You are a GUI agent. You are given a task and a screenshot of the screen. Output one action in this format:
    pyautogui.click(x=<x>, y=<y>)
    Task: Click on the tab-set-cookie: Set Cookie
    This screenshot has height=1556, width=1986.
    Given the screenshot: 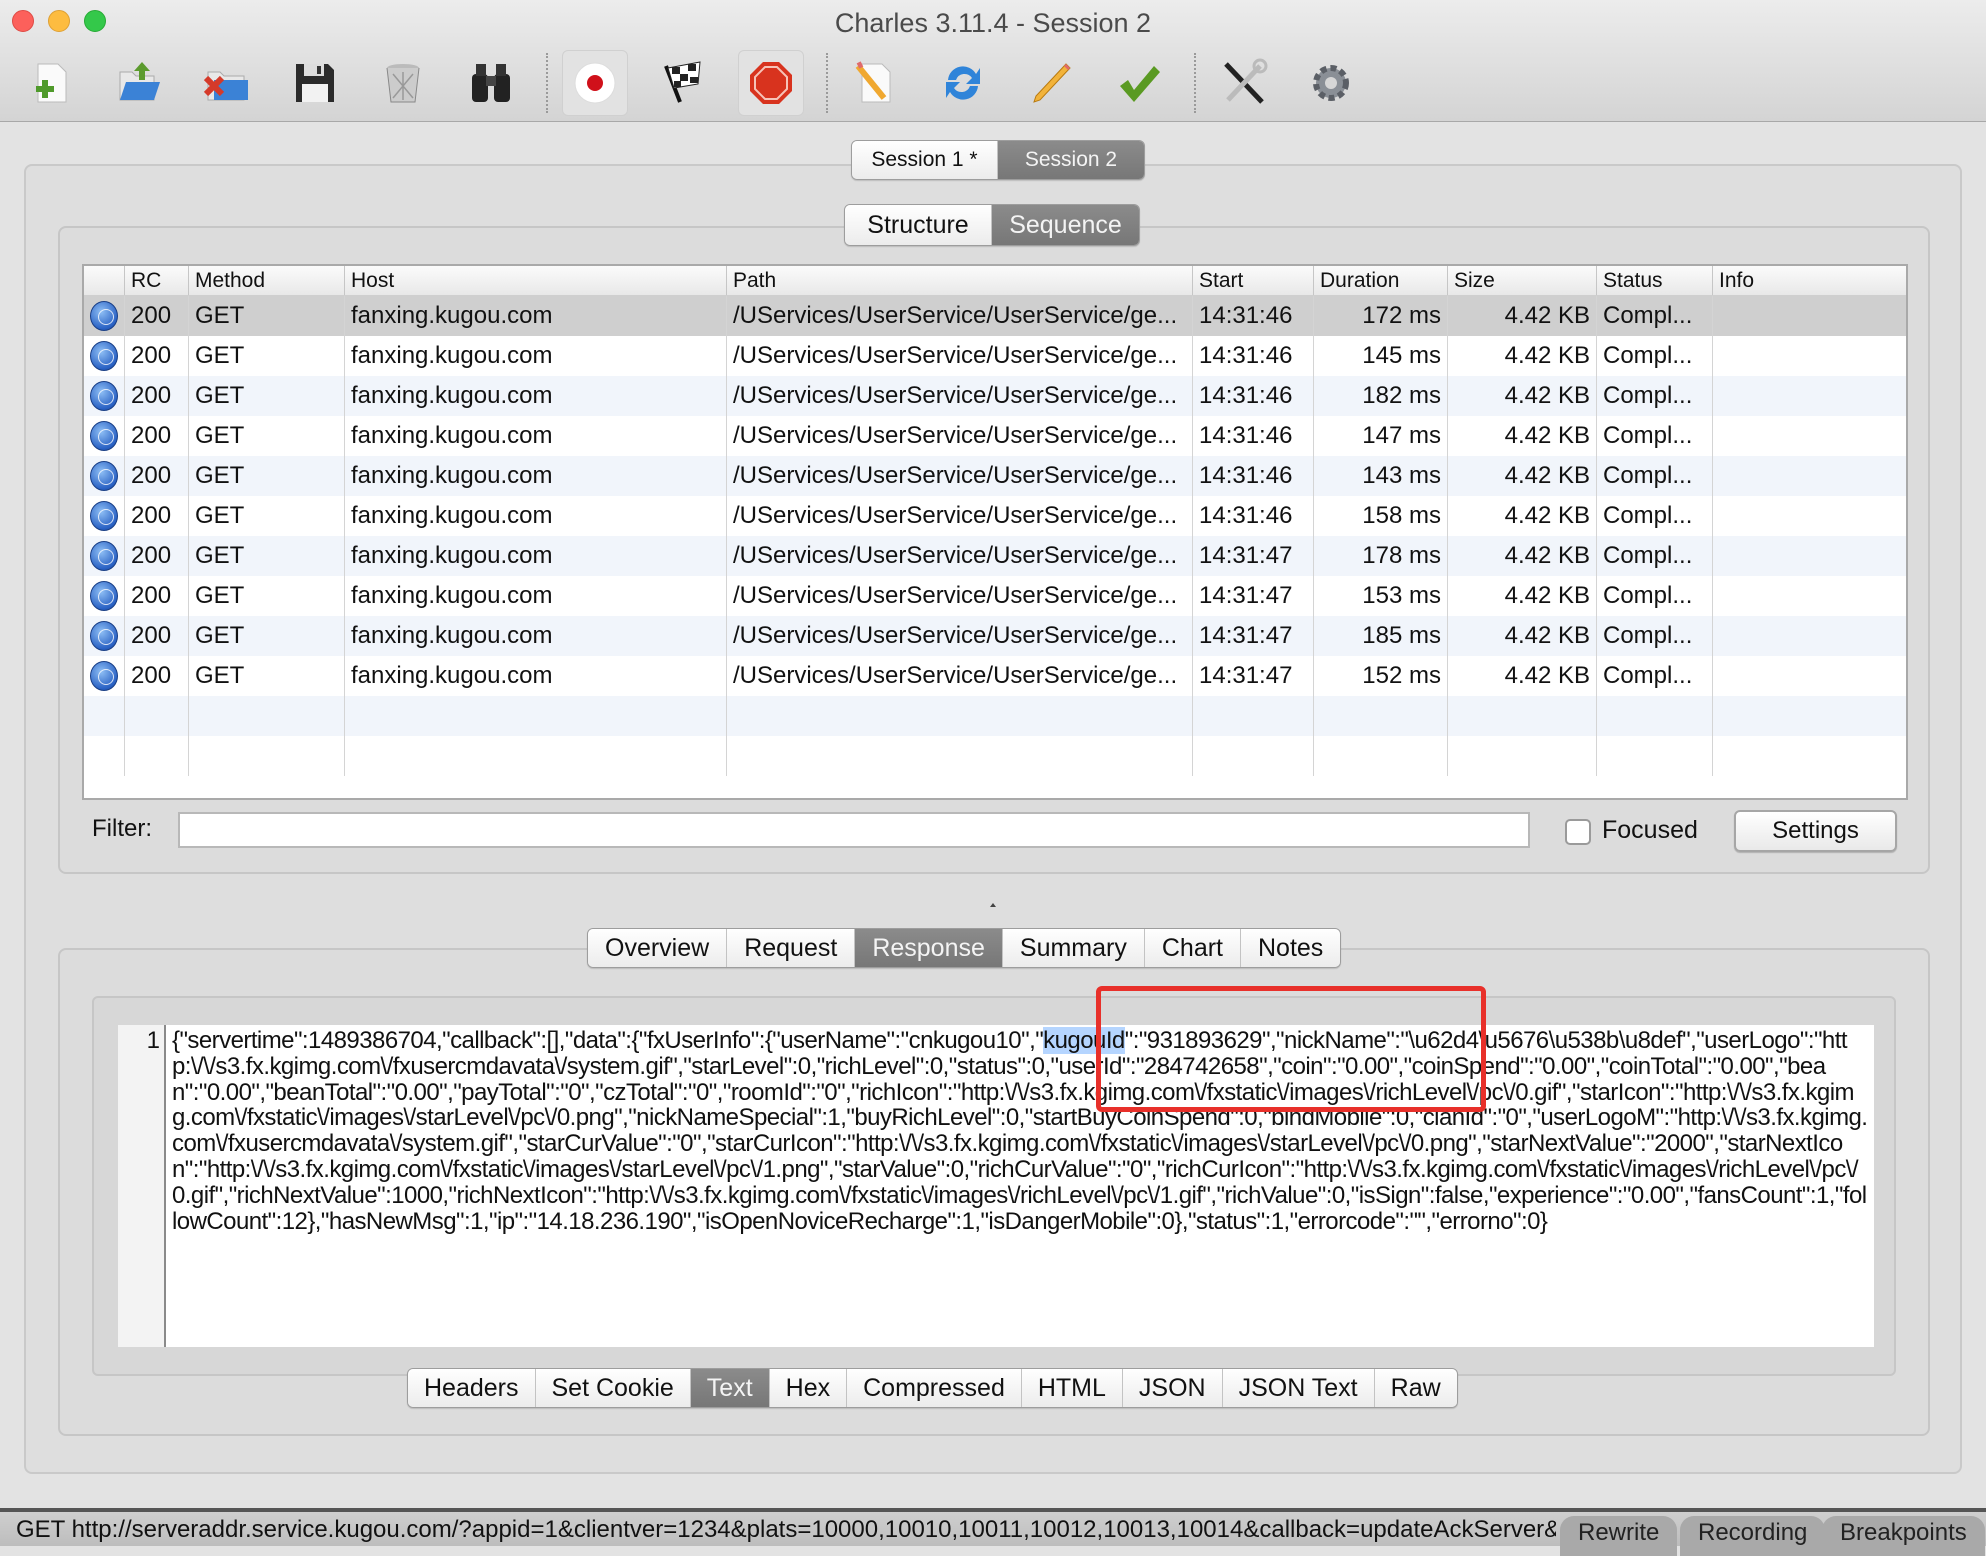 What is the action you would take?
    pyautogui.click(x=613, y=1388)
    